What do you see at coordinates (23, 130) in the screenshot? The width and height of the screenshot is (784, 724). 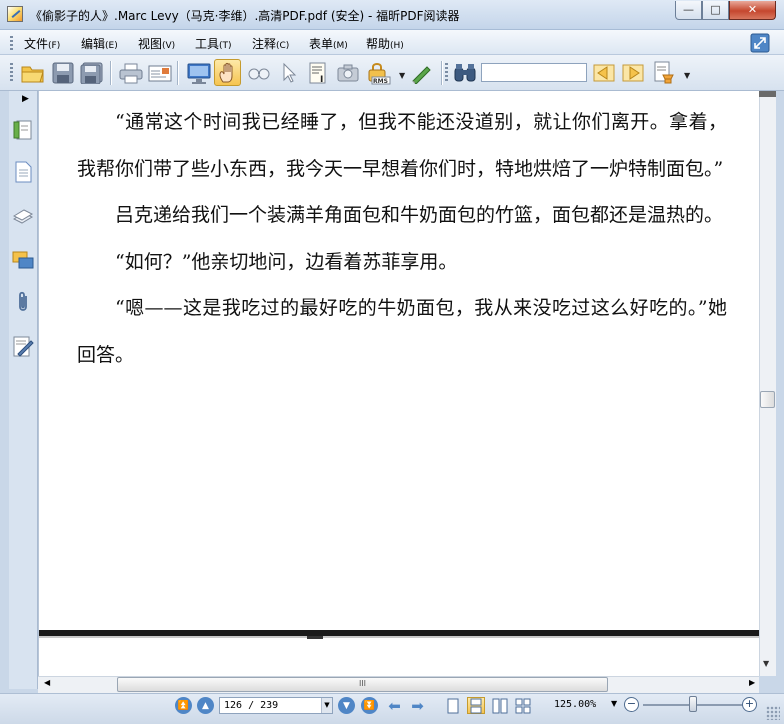 I see `bookmarks-icon` at bounding box center [23, 130].